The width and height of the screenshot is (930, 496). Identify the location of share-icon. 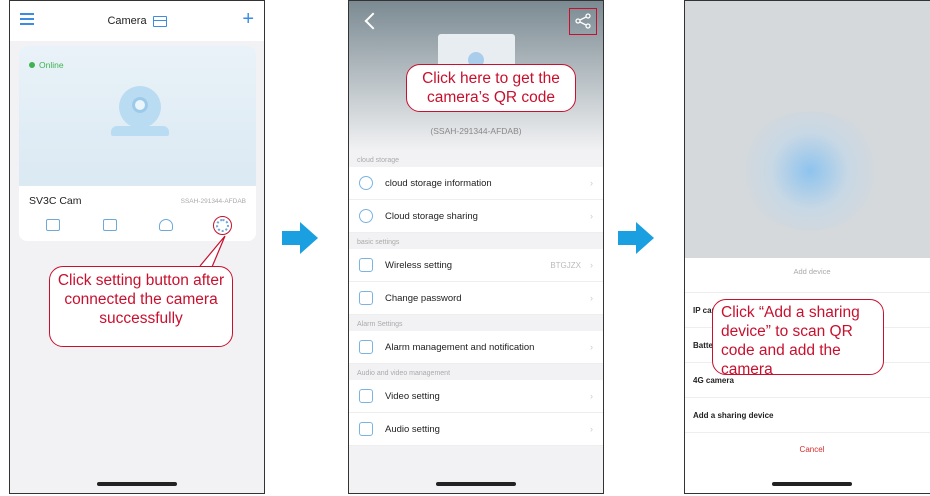
(583, 21).